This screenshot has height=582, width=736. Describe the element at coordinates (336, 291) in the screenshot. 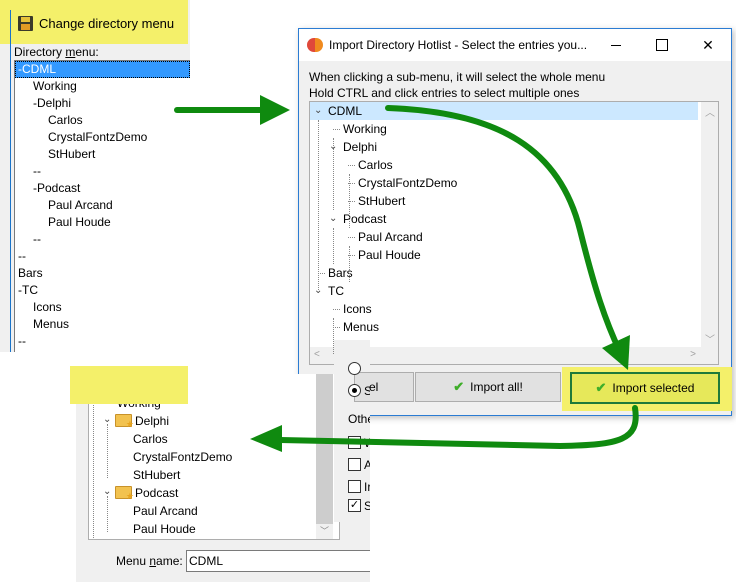

I see `tree-item: TC` at that location.